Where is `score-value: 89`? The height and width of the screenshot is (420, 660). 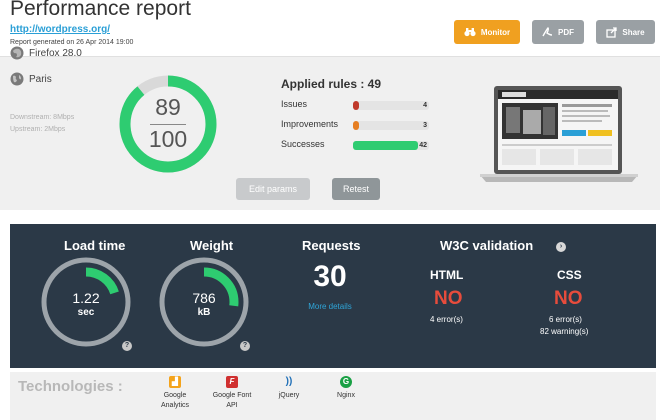
score-value: 89 is located at coordinates (168, 107).